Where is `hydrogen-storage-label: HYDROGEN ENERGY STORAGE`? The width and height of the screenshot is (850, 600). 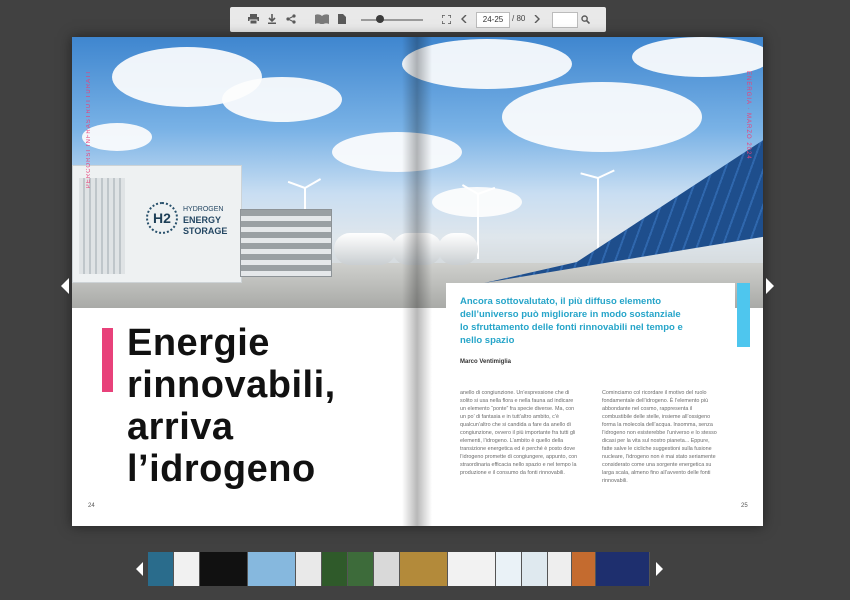 hydrogen-storage-label: HYDROGEN ENERGY STORAGE is located at coordinates (205, 220).